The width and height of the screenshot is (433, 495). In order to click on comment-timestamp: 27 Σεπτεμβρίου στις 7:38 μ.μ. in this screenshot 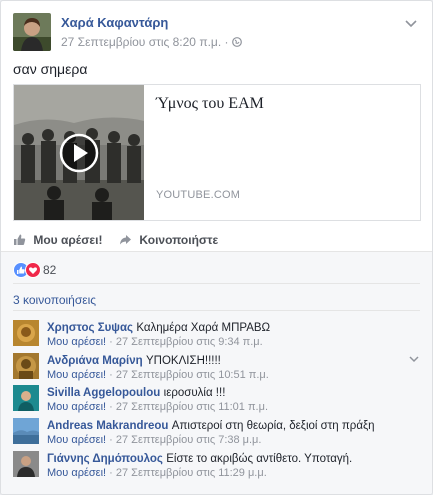, I will do `click(189, 440)`.